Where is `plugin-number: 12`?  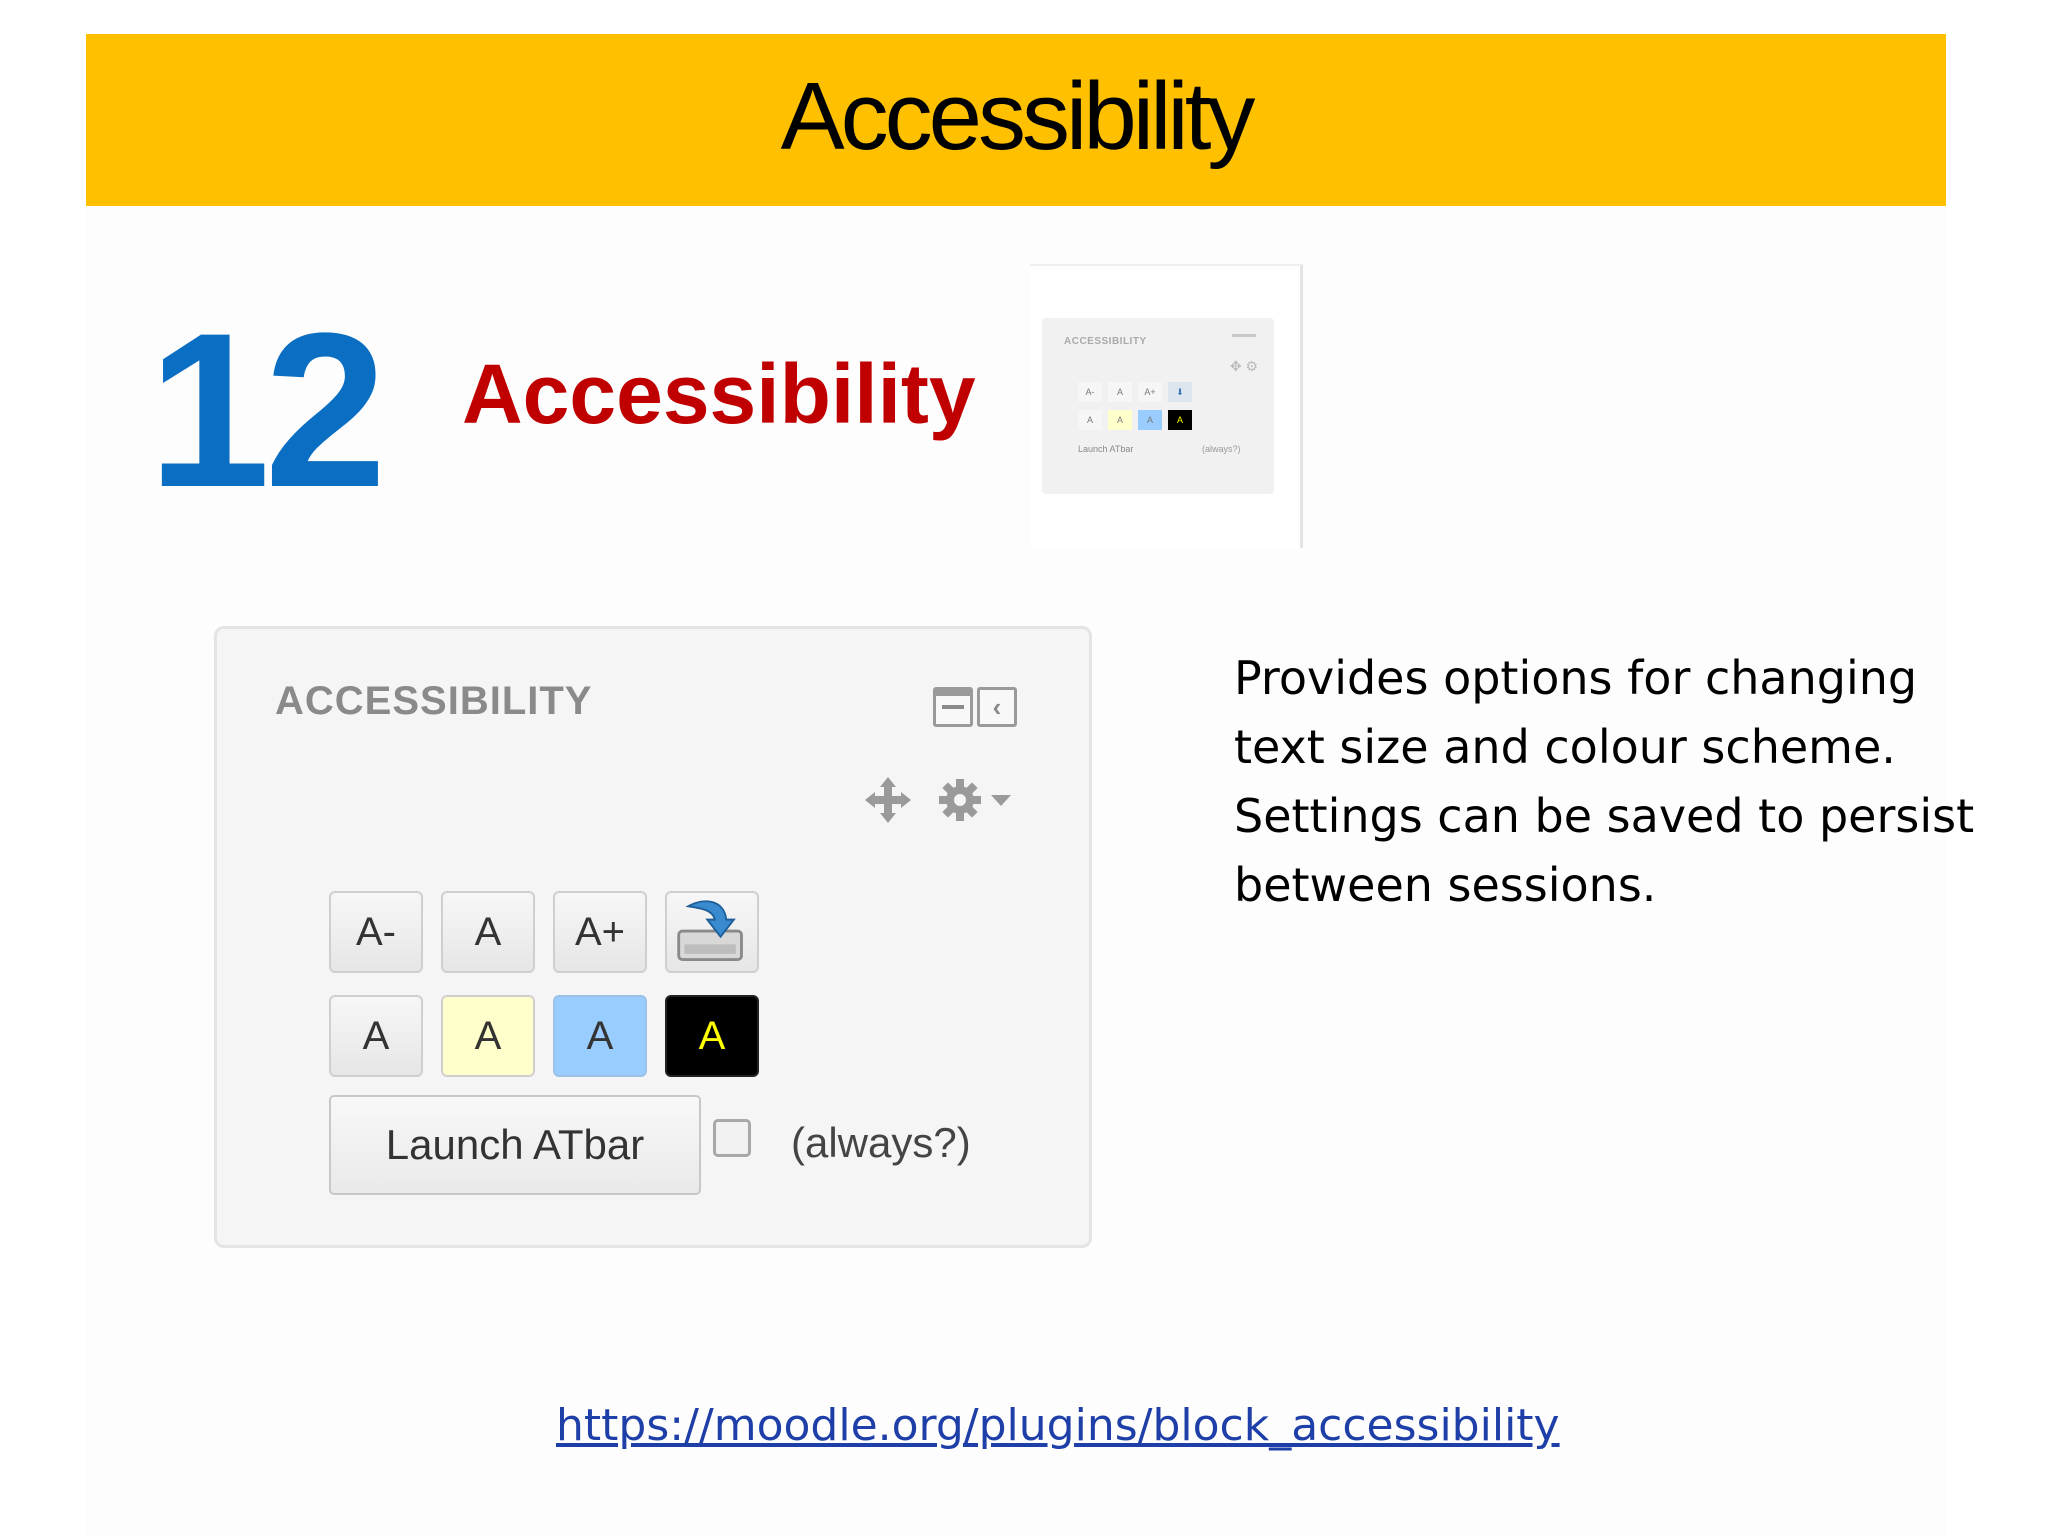
plugin-number: 12 is located at coordinates (267, 410).